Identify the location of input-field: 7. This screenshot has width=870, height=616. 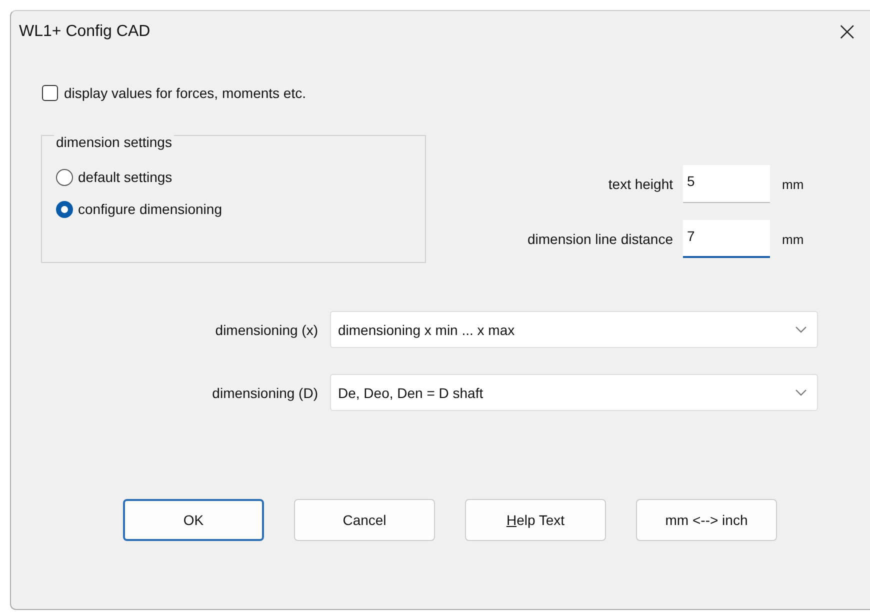
(726, 239).